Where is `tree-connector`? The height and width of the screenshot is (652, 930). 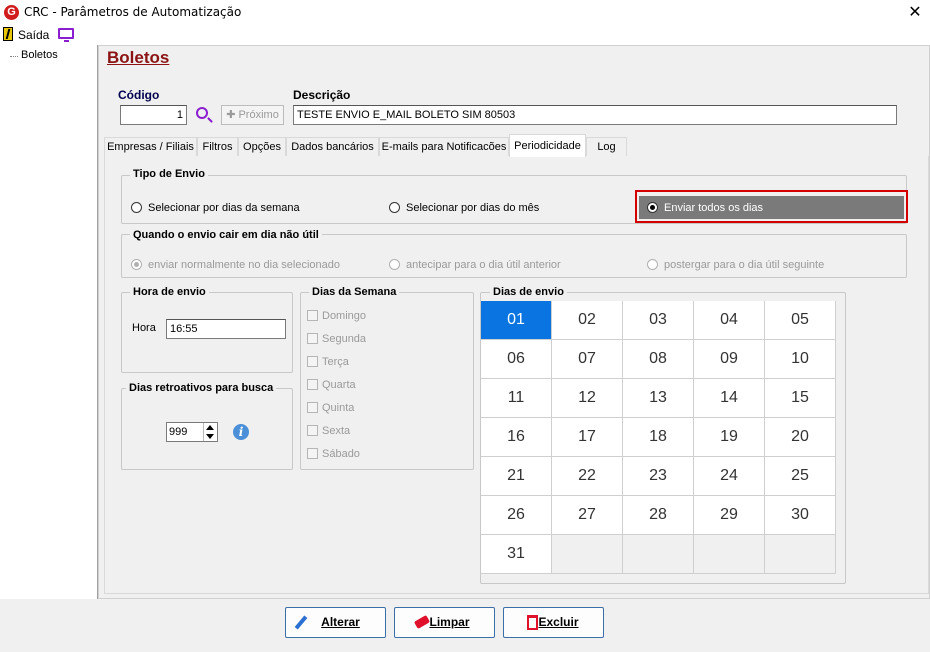 tree-connector is located at coordinates (14, 56).